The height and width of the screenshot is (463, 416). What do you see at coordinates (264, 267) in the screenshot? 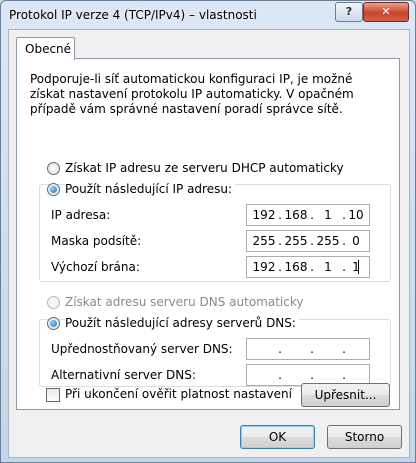
I see `gateway-octet-1: 192` at bounding box center [264, 267].